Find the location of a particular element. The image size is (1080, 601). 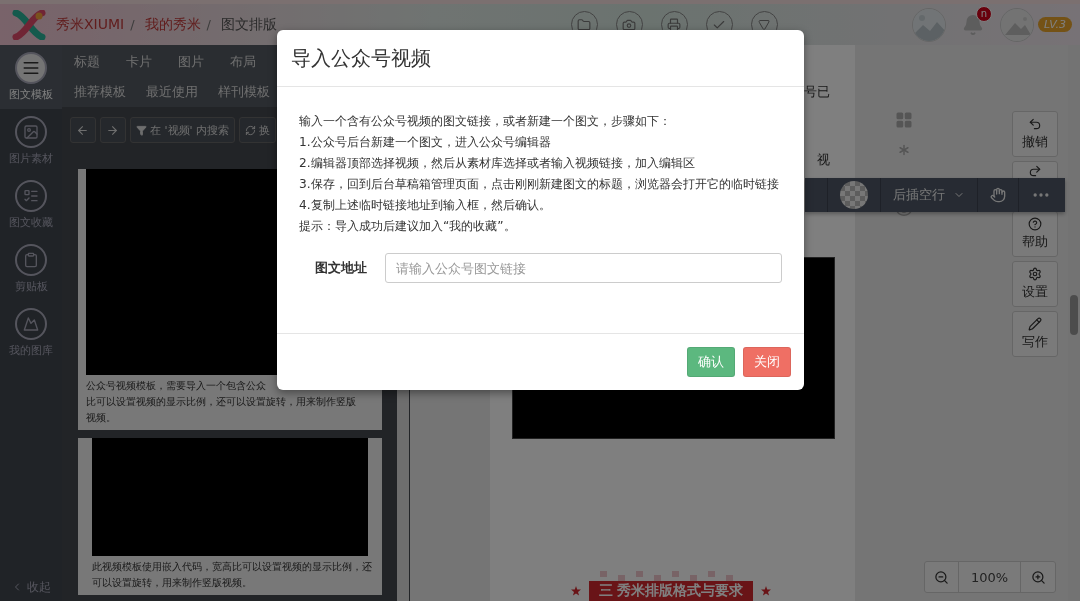

template-caption: 视频。 is located at coordinates (101, 418).